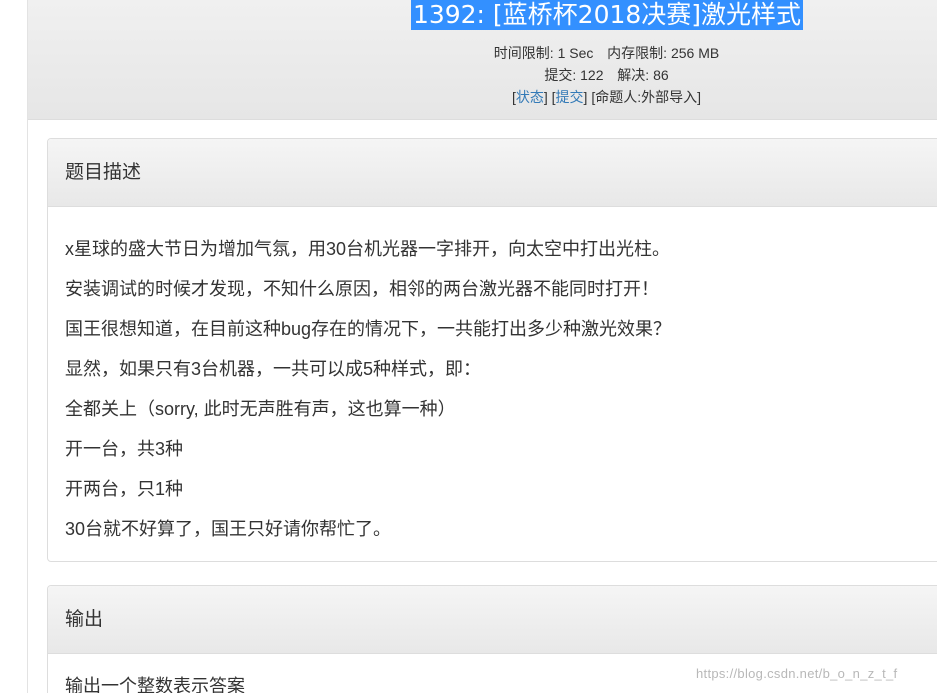 Image resolution: width=937 pixels, height=693 pixels. What do you see at coordinates (695, 53) in the screenshot?
I see `memory-limit-value: 256 MB` at bounding box center [695, 53].